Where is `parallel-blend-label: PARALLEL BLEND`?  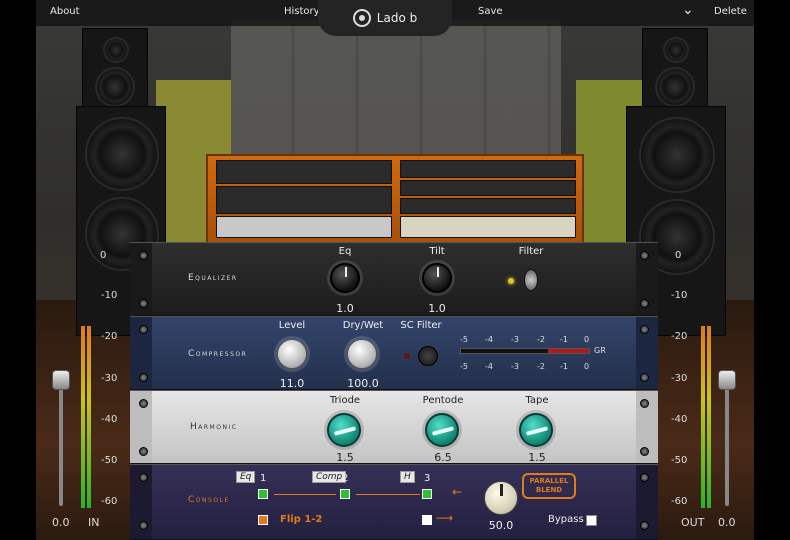 parallel-blend-label: PARALLEL BLEND is located at coordinates (549, 485).